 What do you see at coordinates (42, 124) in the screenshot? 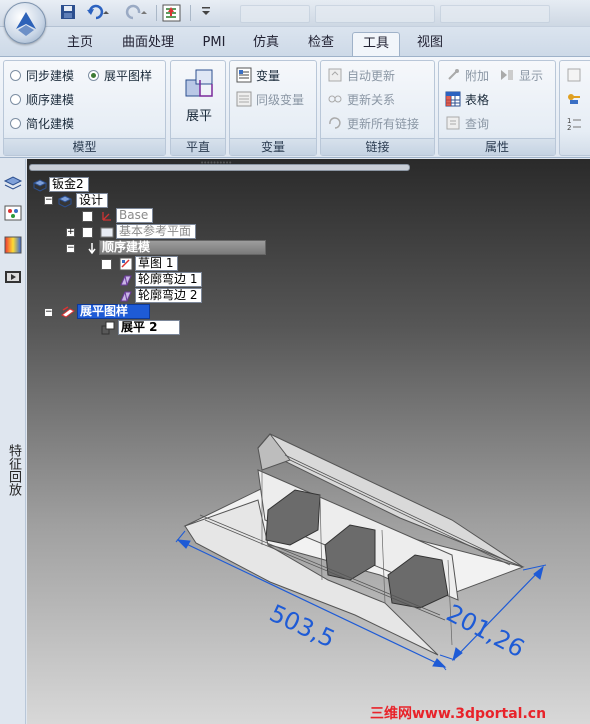
I see `simplified-modeling-option: 简化建模` at bounding box center [42, 124].